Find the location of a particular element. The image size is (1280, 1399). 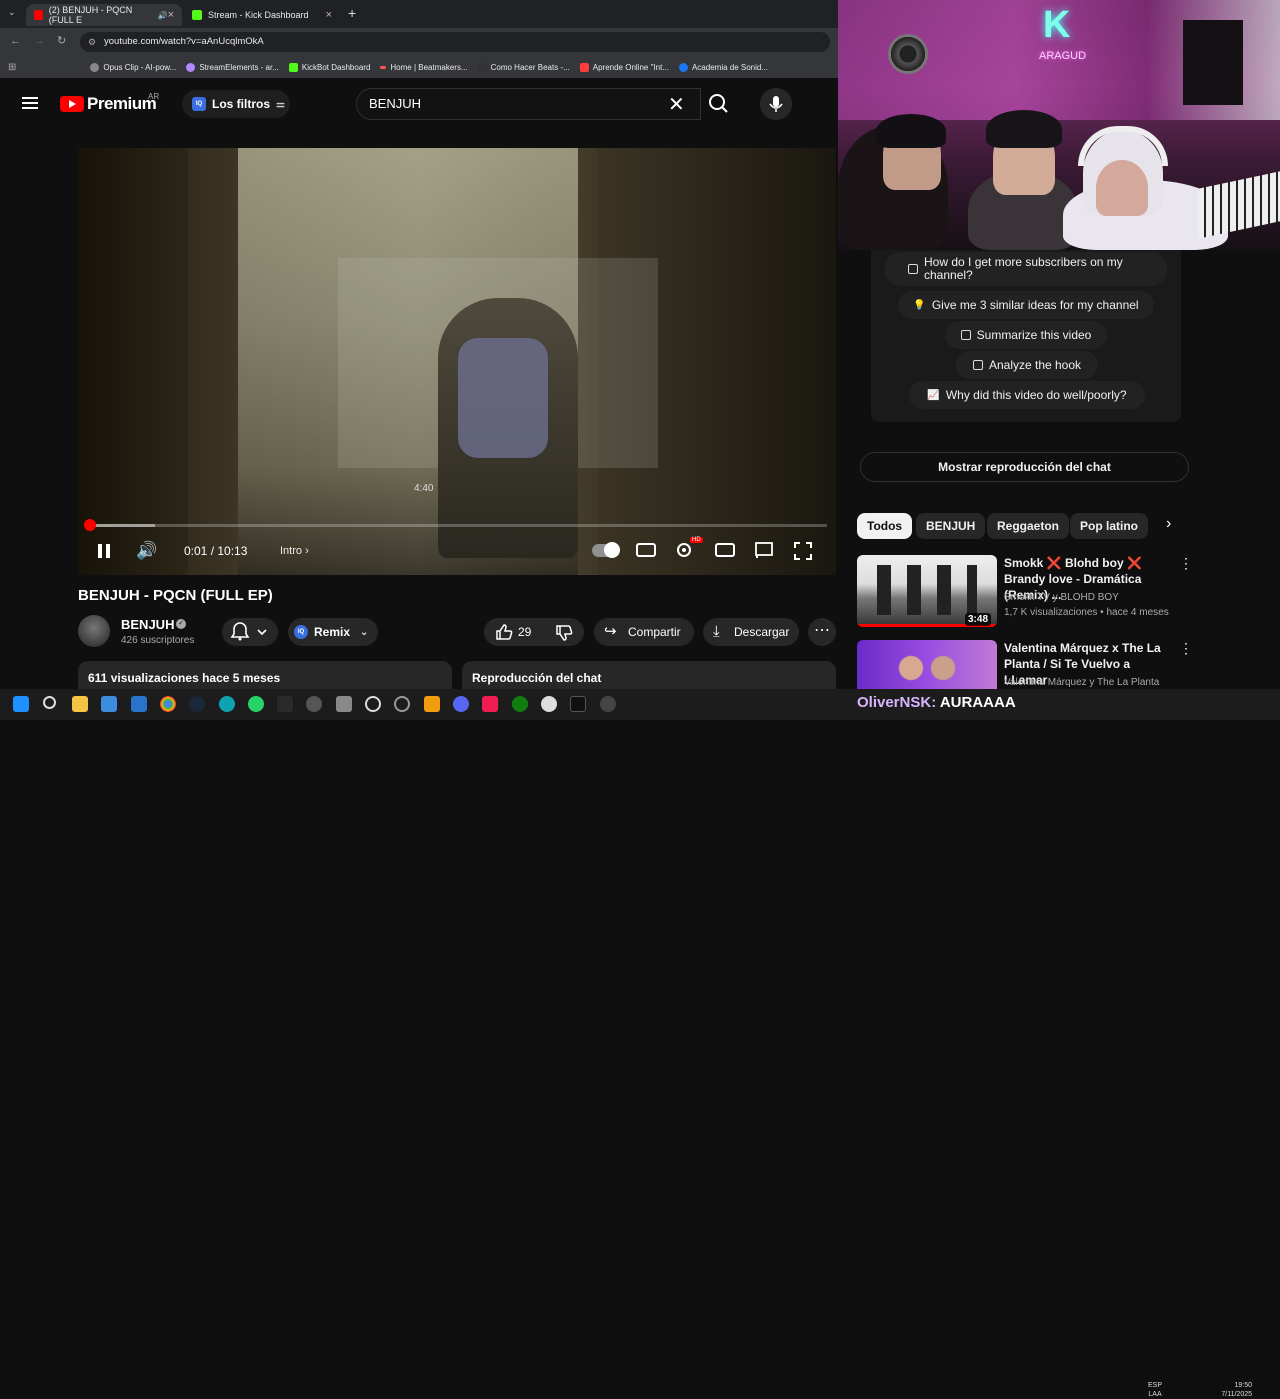

share-button: ↪ Compartir is located at coordinates (644, 632).